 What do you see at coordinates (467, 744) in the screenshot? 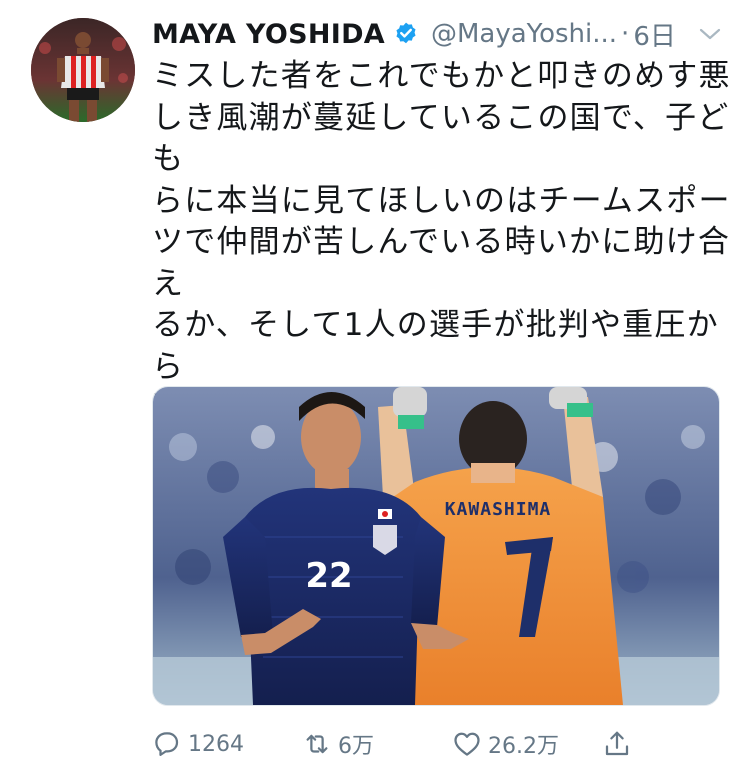
I see `like-icon` at bounding box center [467, 744].